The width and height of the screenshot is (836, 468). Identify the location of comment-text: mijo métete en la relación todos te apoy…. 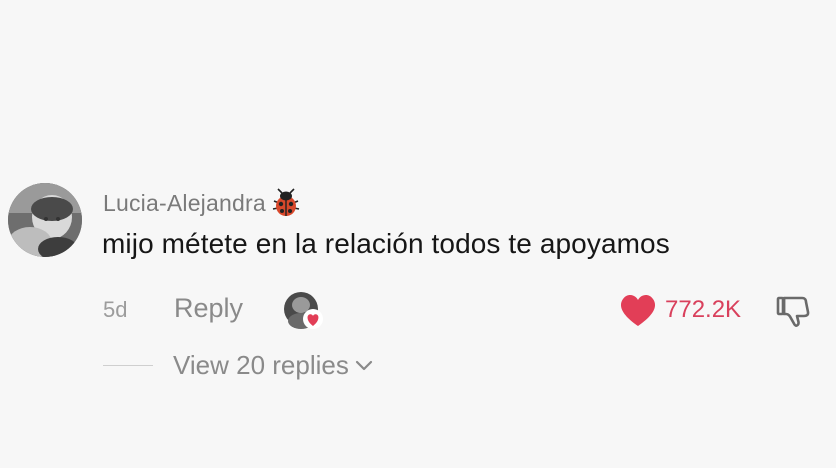
(386, 243).